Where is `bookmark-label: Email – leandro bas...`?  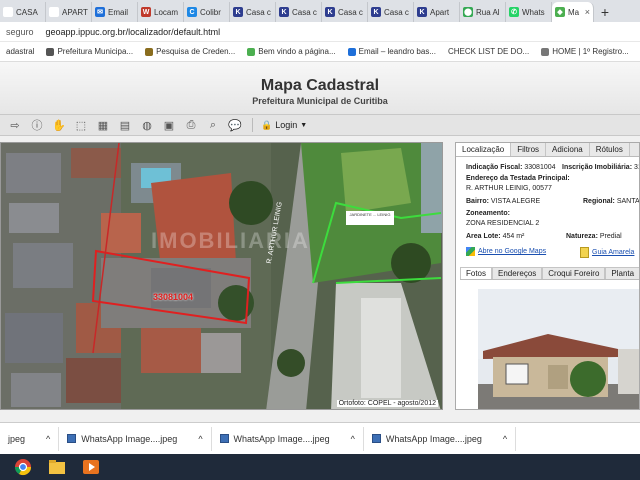 bookmark-label: Email – leandro bas... is located at coordinates (397, 51).